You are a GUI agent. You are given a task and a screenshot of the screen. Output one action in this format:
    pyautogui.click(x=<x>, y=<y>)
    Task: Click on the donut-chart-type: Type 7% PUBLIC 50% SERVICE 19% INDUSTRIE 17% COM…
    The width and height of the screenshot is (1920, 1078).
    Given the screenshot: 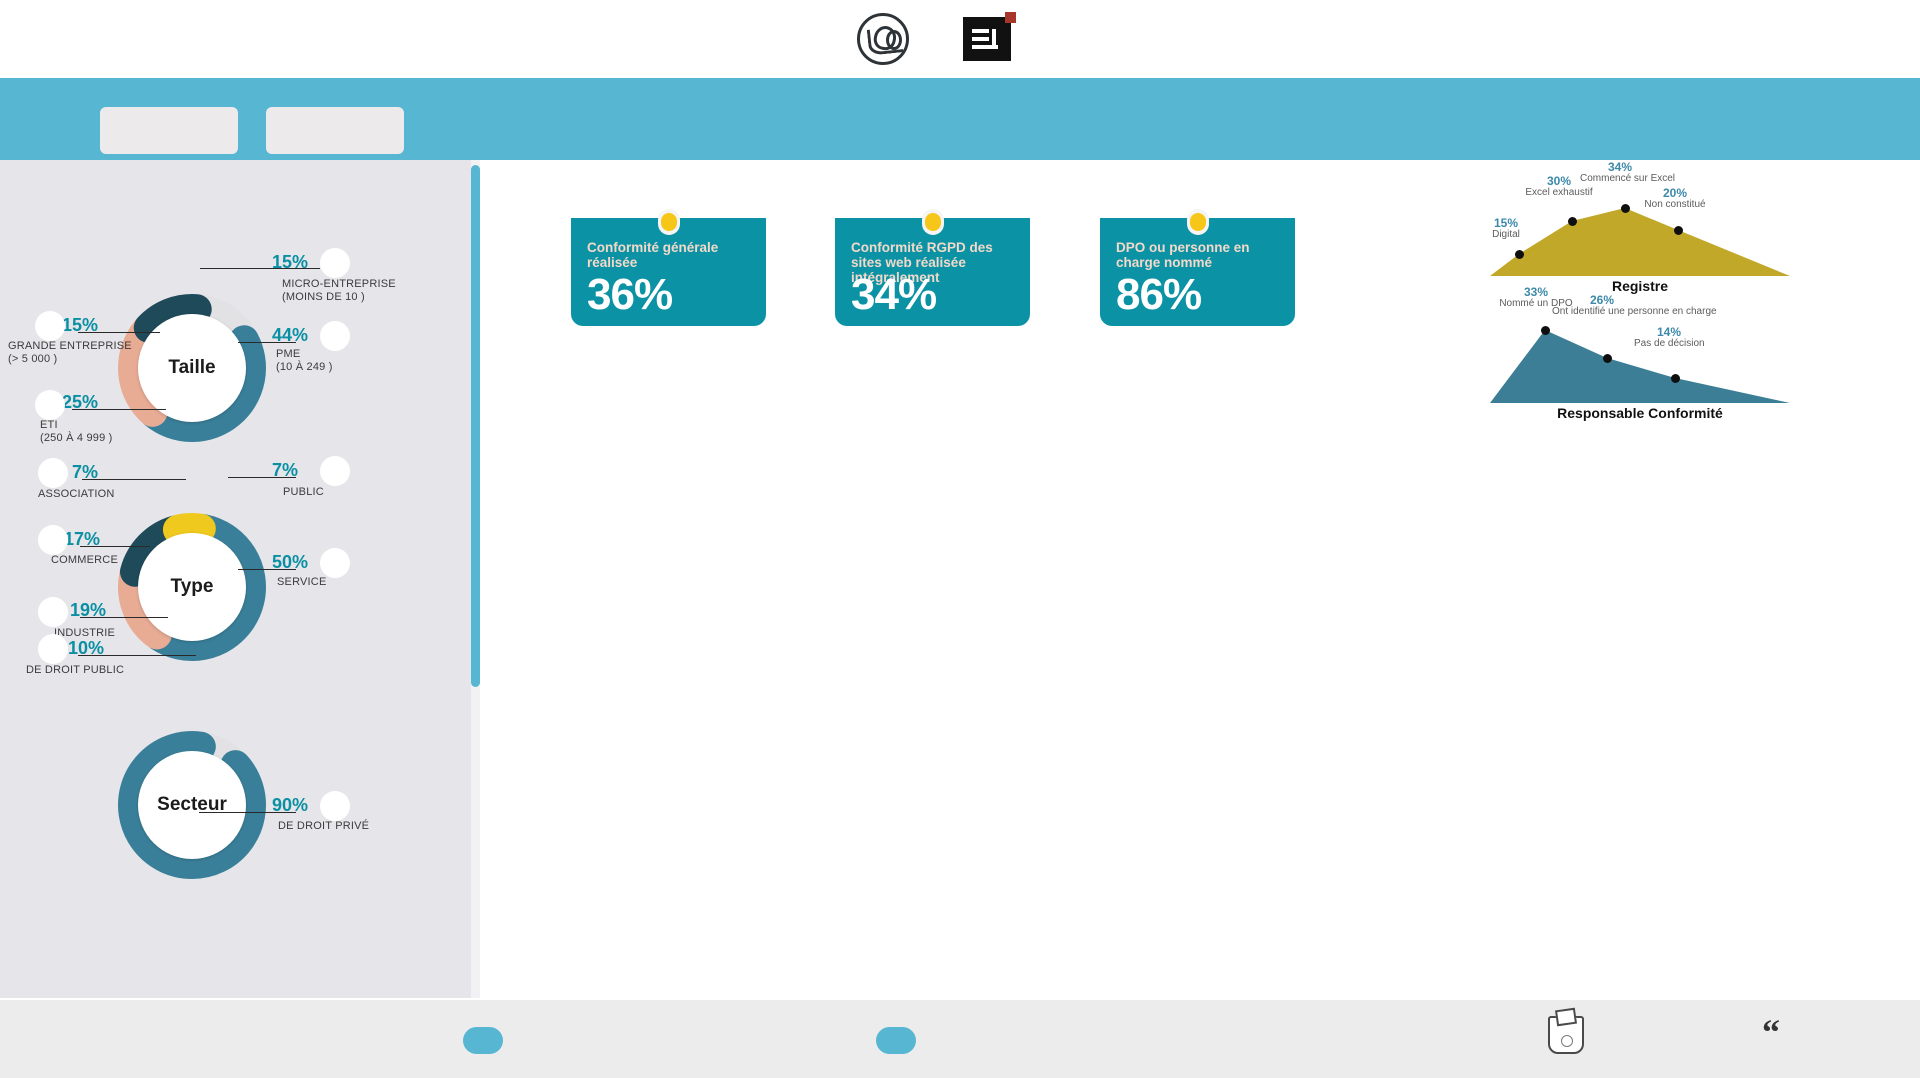 What is the action you would take?
    pyautogui.click(x=239, y=549)
    